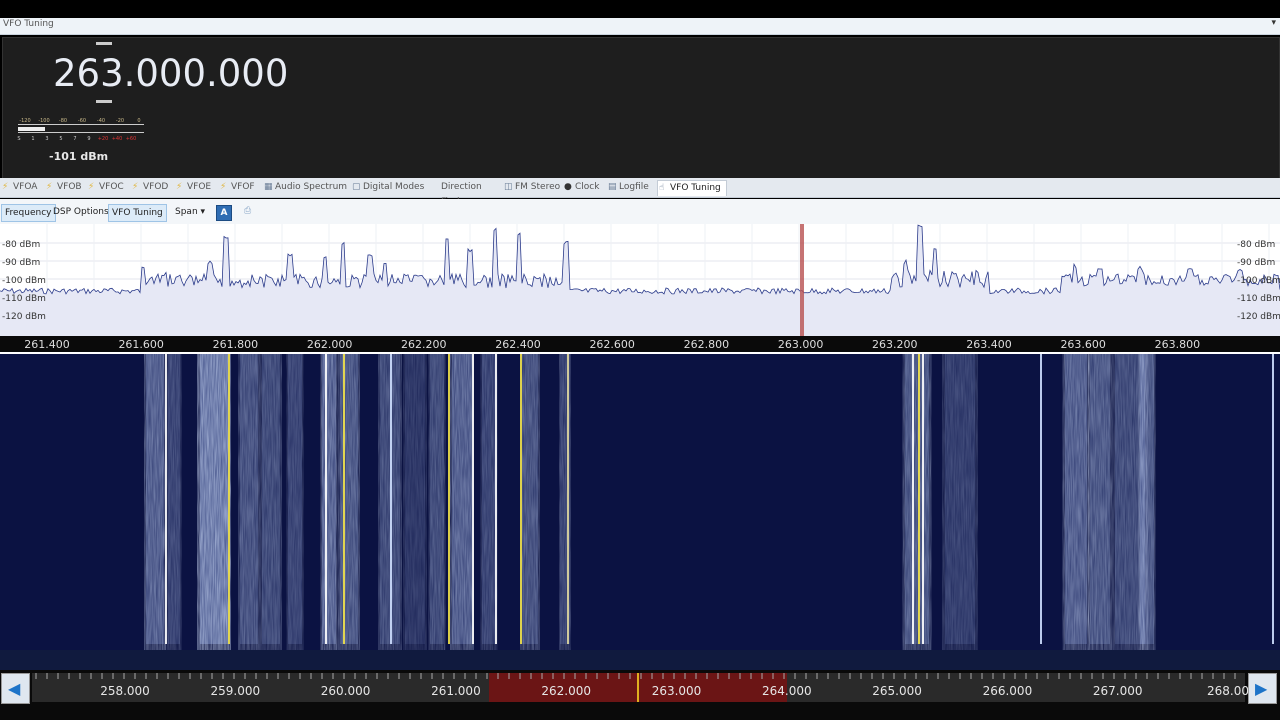 This screenshot has width=1280, height=720. I want to click on tab-label: Clock, so click(587, 187).